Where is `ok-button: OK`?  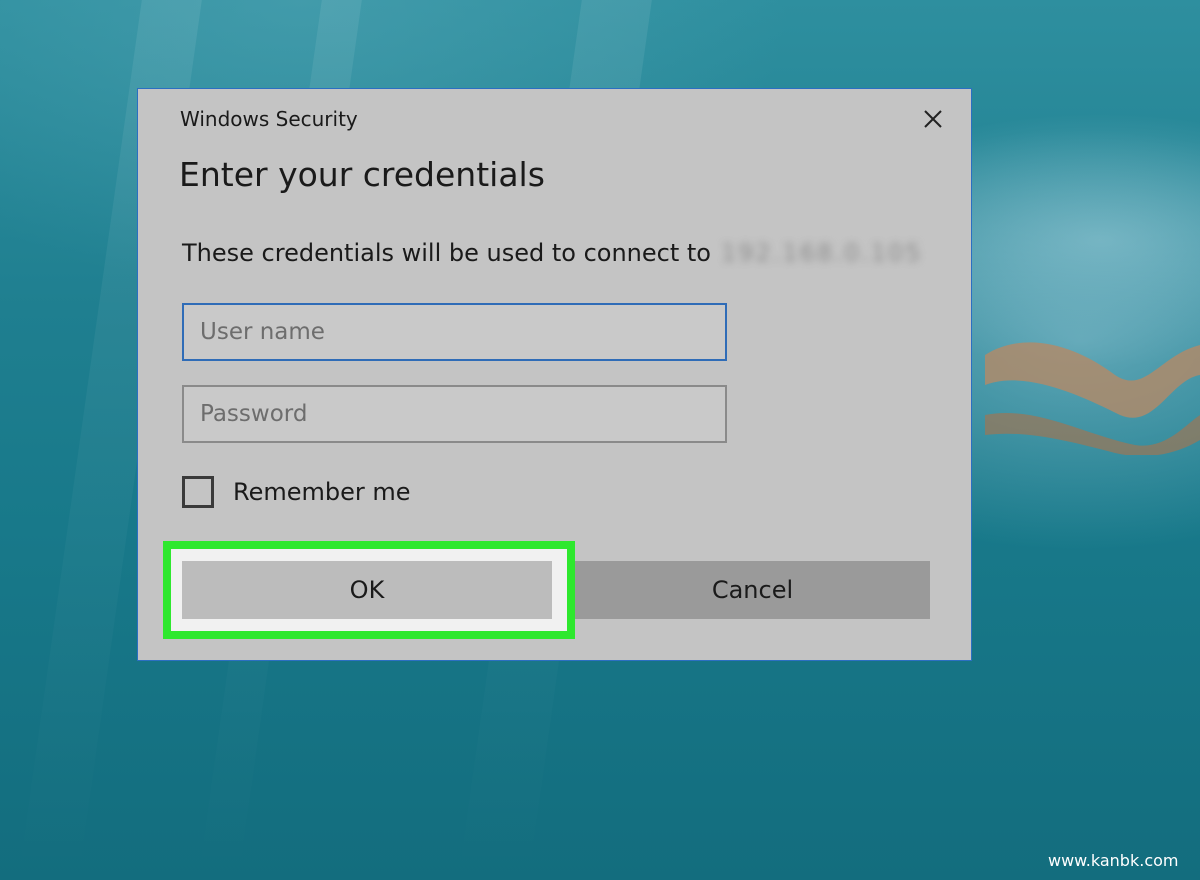 ok-button: OK is located at coordinates (367, 590).